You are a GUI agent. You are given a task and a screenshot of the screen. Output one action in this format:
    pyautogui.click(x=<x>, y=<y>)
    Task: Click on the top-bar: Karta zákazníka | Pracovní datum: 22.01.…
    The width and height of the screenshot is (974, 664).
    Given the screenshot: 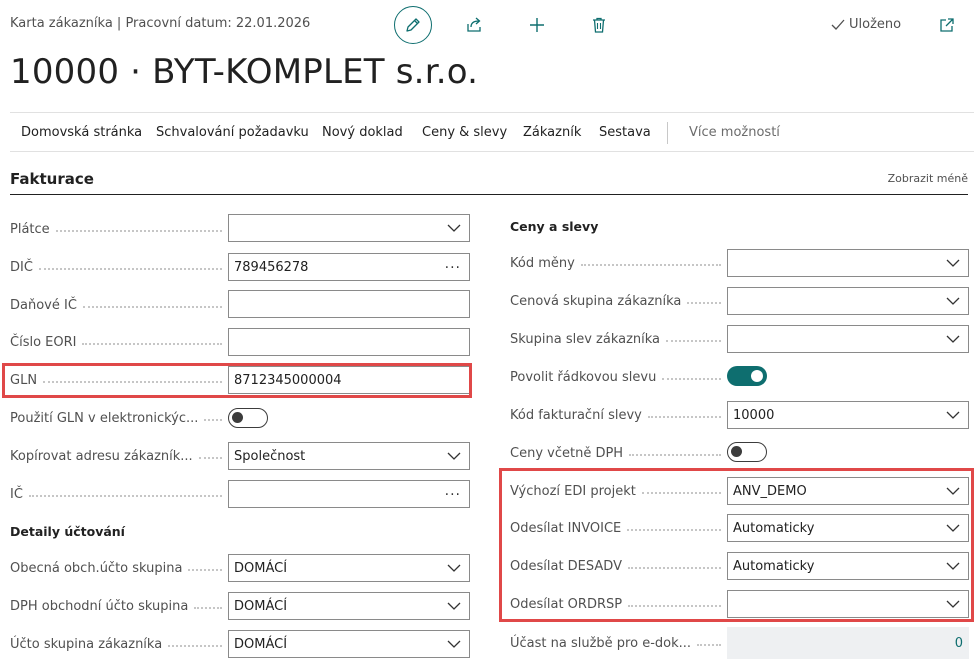 What is the action you would take?
    pyautogui.click(x=487, y=25)
    